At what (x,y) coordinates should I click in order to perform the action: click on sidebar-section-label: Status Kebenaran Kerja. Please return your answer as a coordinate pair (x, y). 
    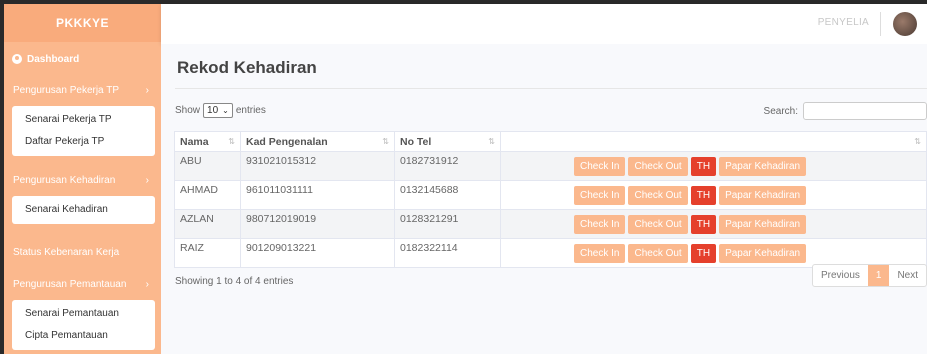
    Looking at the image, I should click on (66, 252).